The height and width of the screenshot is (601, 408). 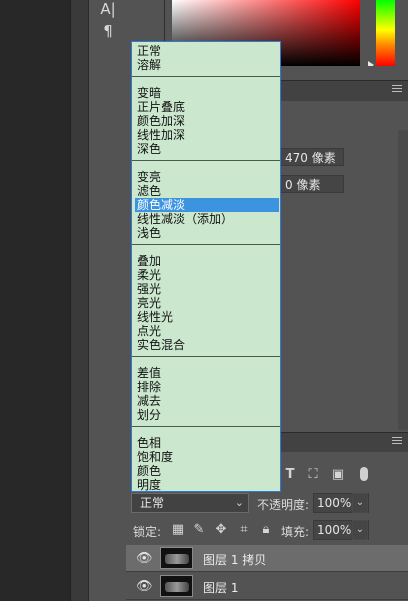 What do you see at coordinates (147, 532) in the screenshot?
I see `lock-label: 锁定:` at bounding box center [147, 532].